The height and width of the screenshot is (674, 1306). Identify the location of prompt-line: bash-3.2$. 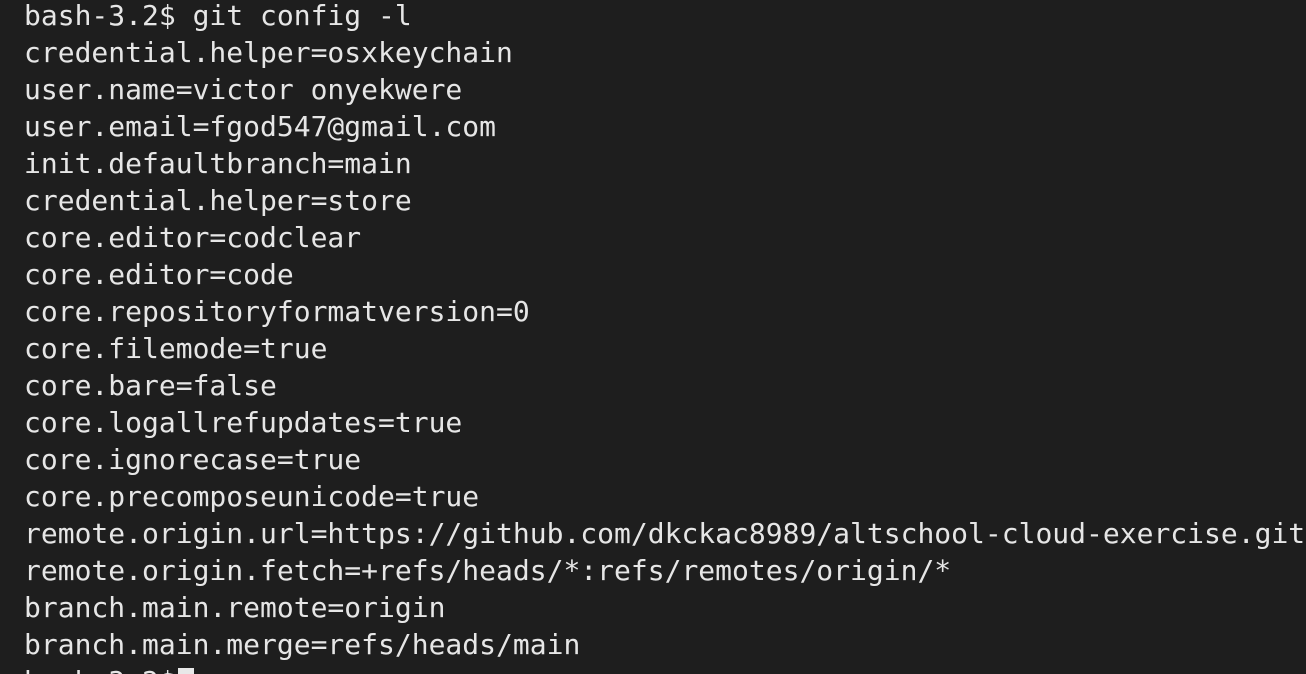
(664, 668).